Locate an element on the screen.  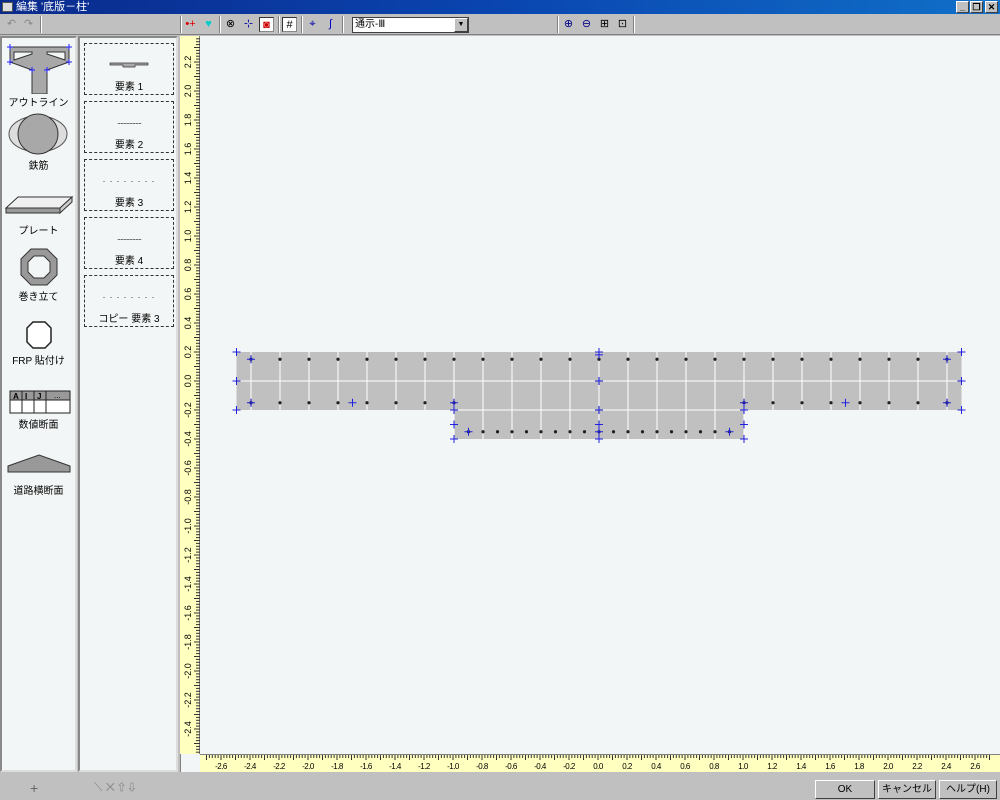
x-tick-label: -1.0 is located at coordinates (453, 766).